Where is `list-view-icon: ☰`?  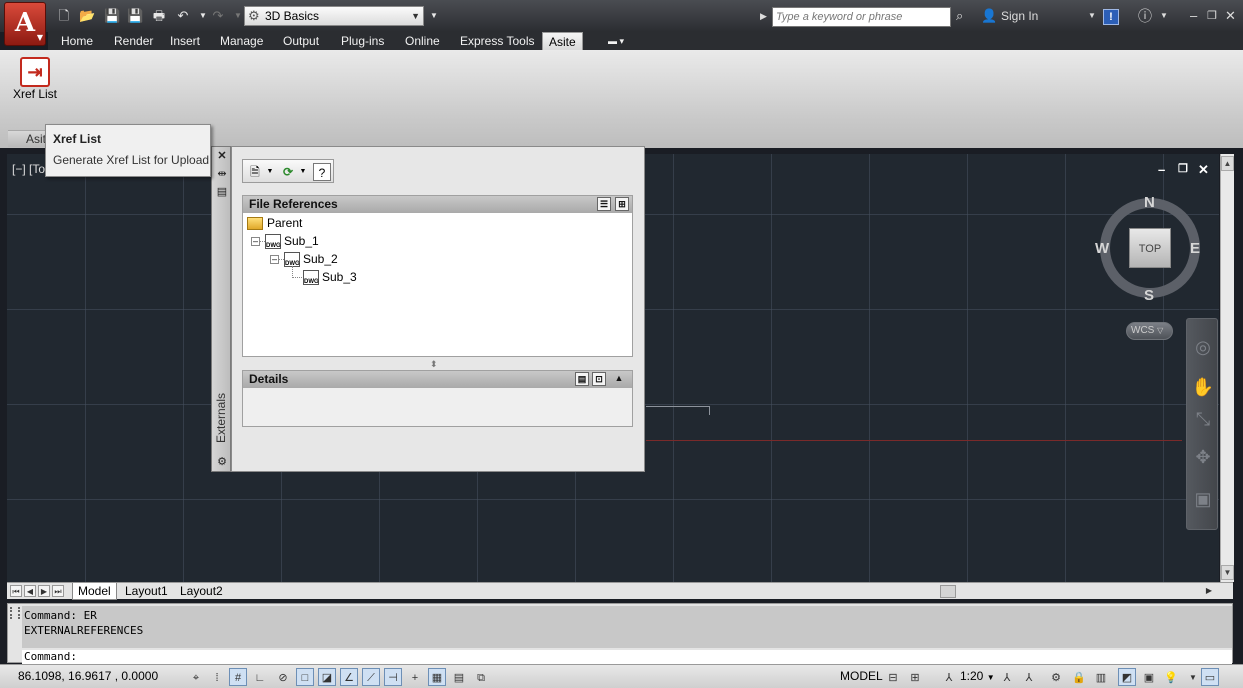 list-view-icon: ☰ is located at coordinates (604, 204).